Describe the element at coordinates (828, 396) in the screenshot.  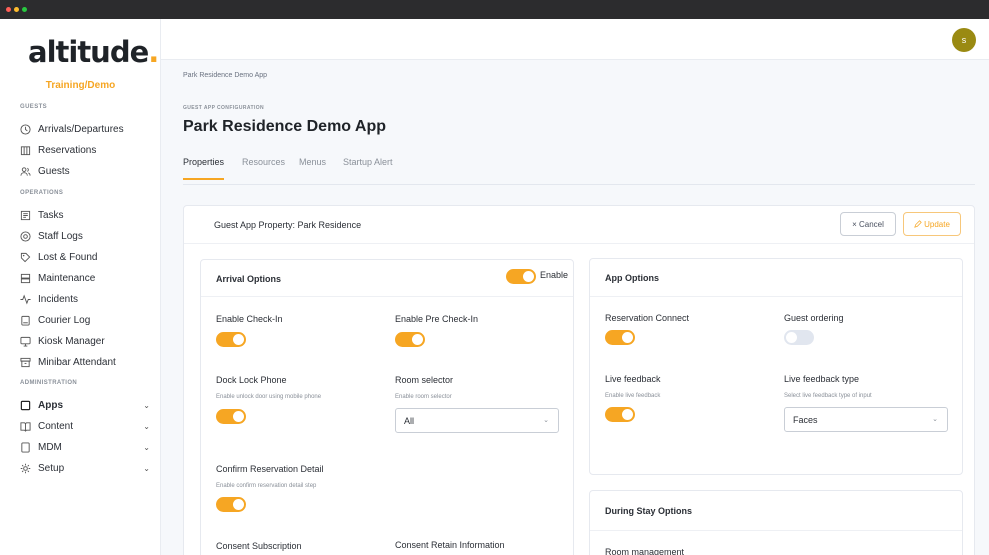
I see `feedback-type-help: Select live feedback type of input` at that location.